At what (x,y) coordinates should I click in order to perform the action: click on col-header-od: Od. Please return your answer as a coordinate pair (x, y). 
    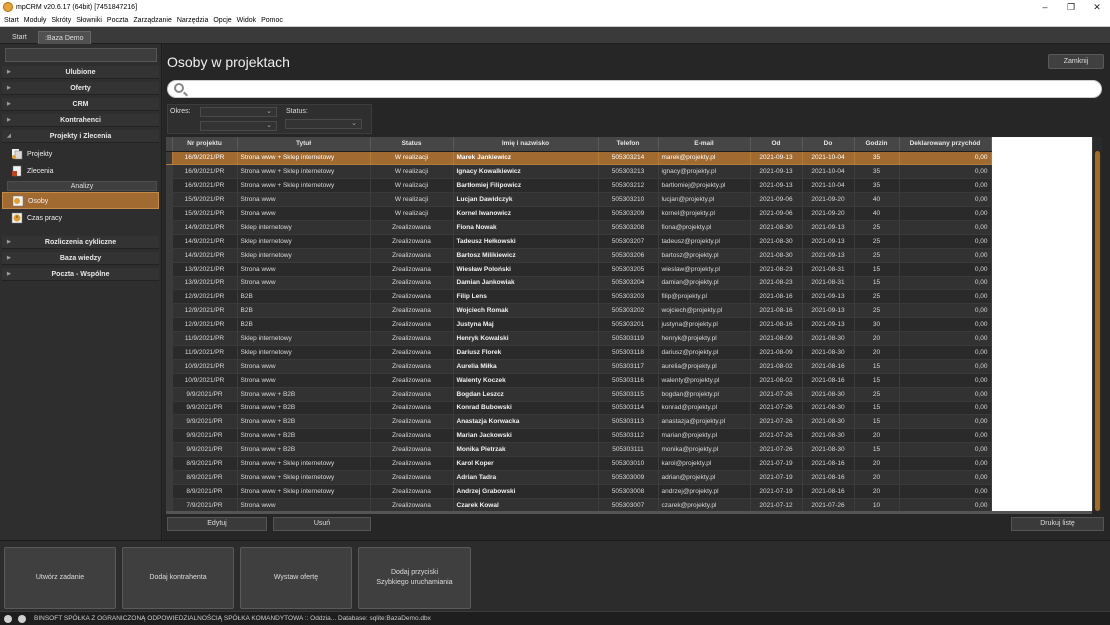
    Looking at the image, I should click on (776, 144).